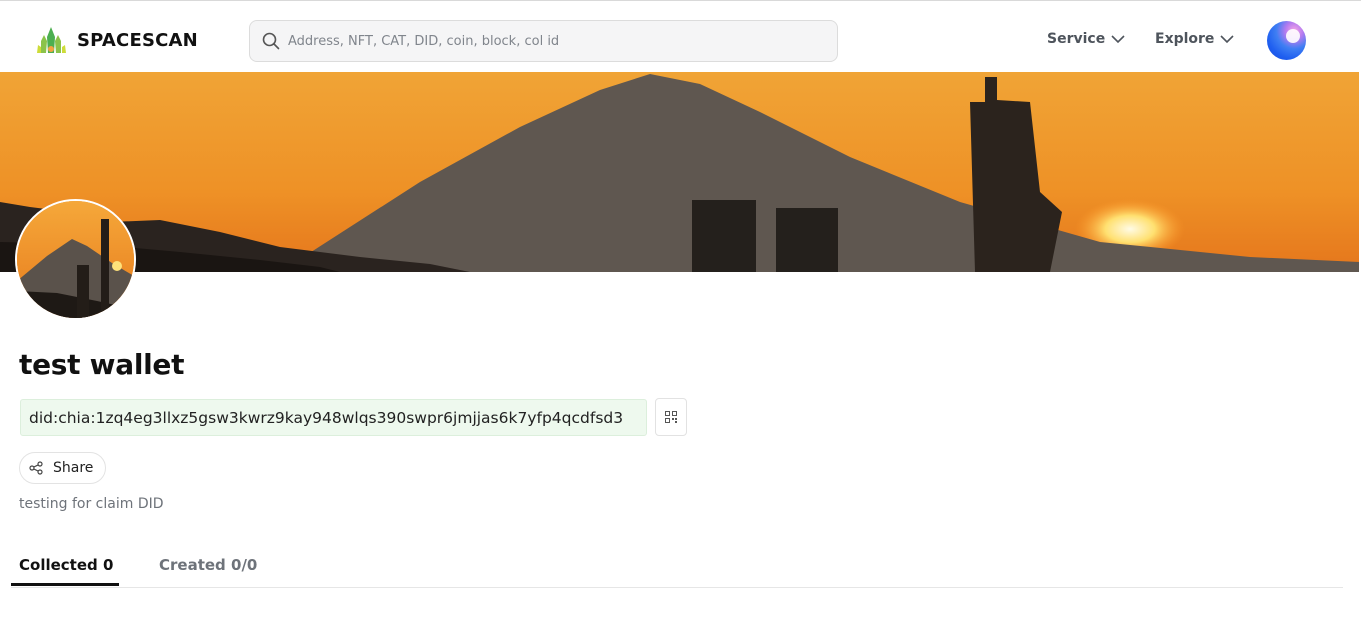 The width and height of the screenshot is (1361, 622). Describe the element at coordinates (66, 565) in the screenshot. I see `tab-collected: Collected 0` at that location.